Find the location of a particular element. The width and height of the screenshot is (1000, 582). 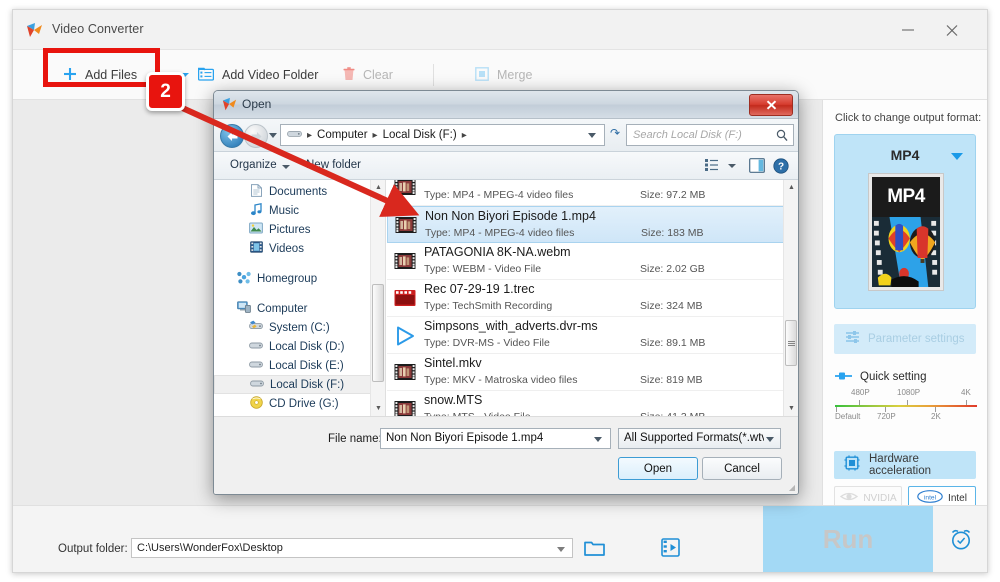

folder-open-icon is located at coordinates (594, 550).